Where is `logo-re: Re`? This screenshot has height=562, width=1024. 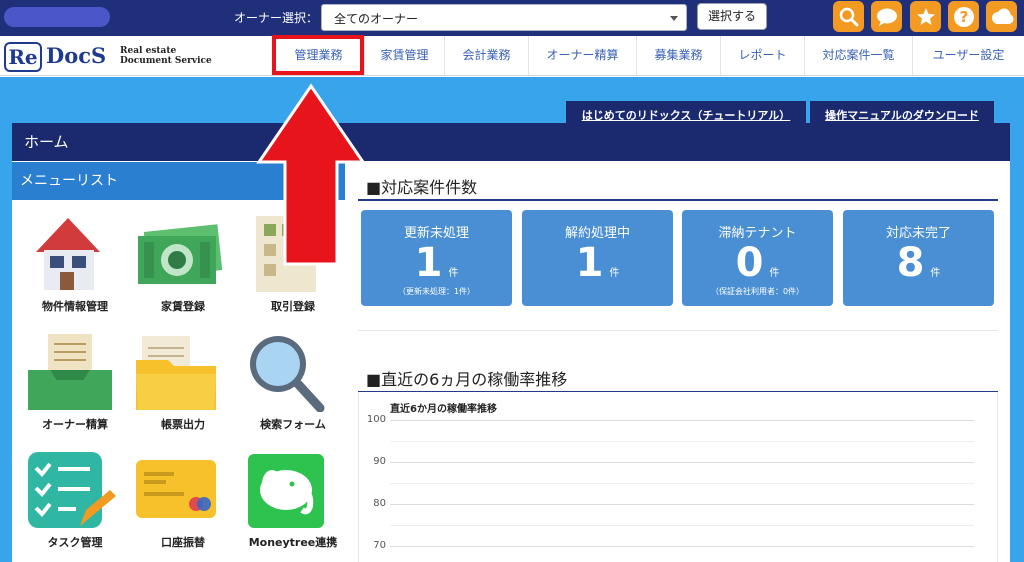
logo-re: Re is located at coordinates (23, 57).